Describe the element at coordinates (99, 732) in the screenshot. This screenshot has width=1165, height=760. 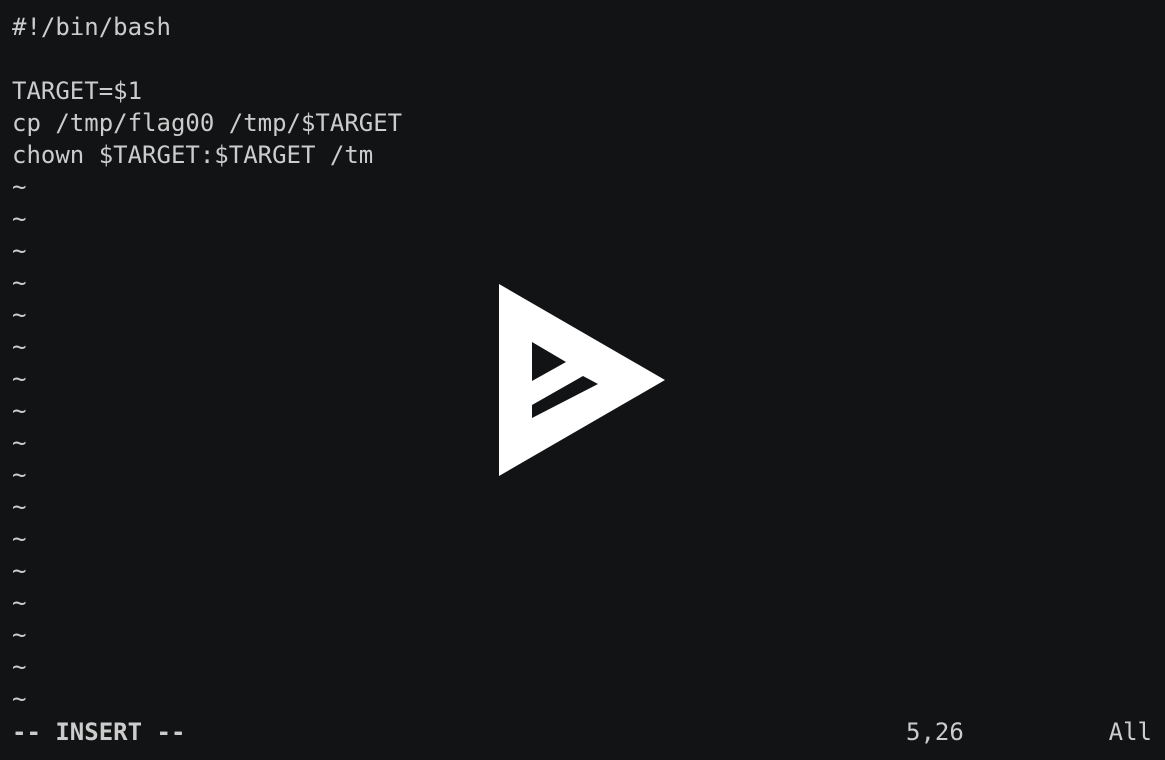
I see `mode-indicator: -- INSERT --` at that location.